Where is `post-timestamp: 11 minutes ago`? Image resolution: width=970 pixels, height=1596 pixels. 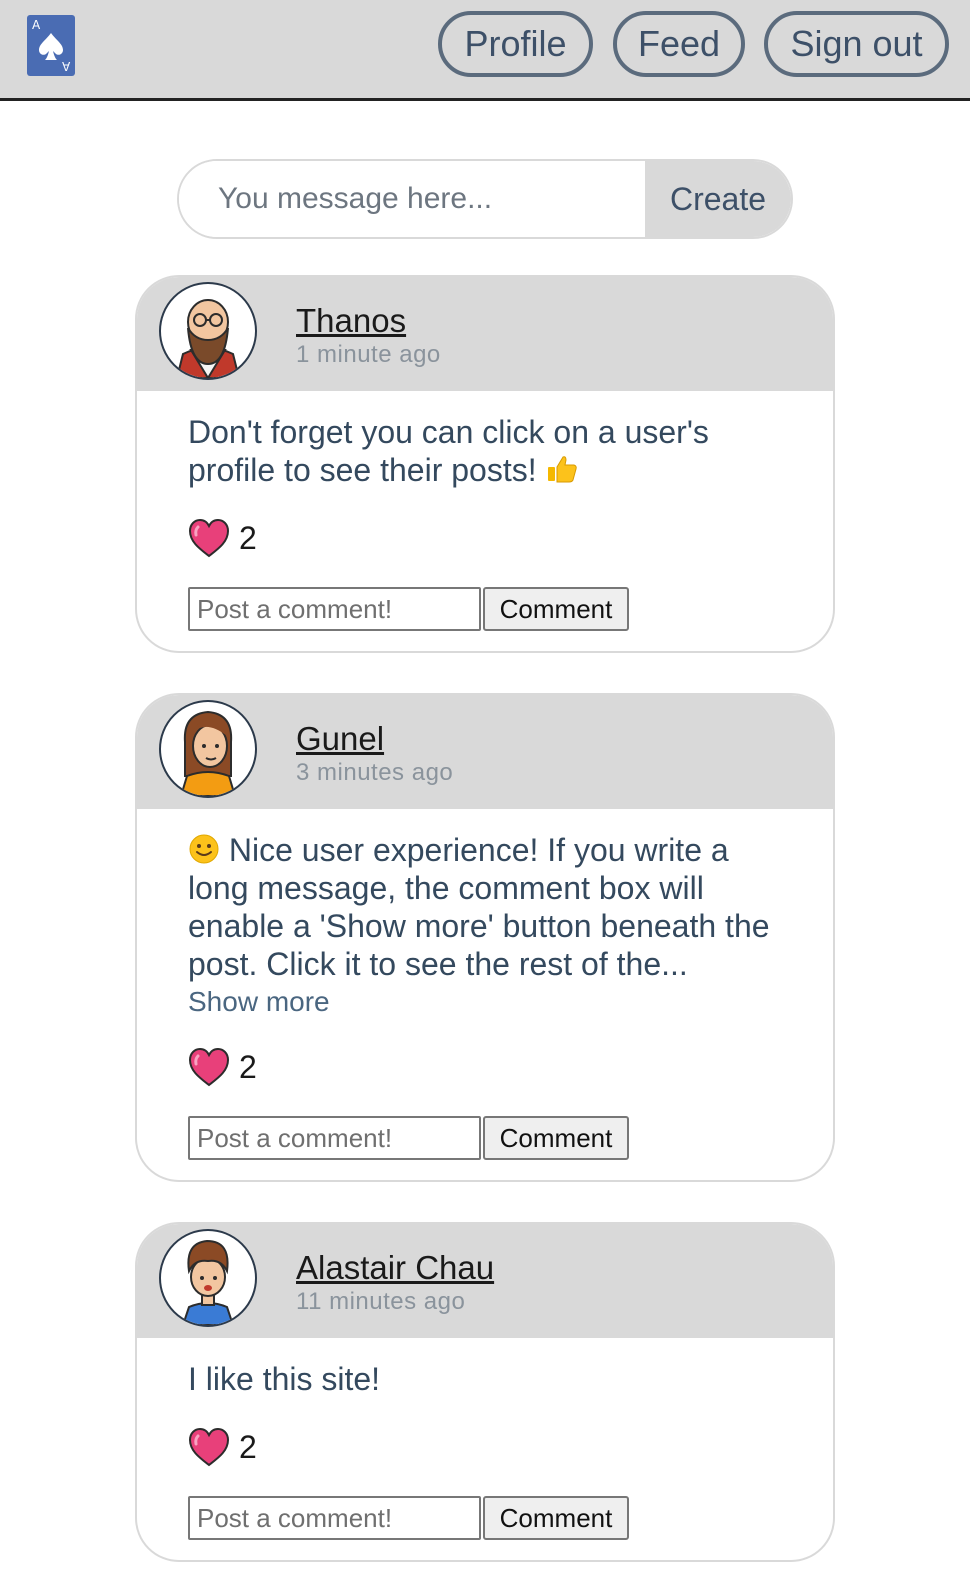
post-timestamp: 11 minutes ago is located at coordinates (381, 1301).